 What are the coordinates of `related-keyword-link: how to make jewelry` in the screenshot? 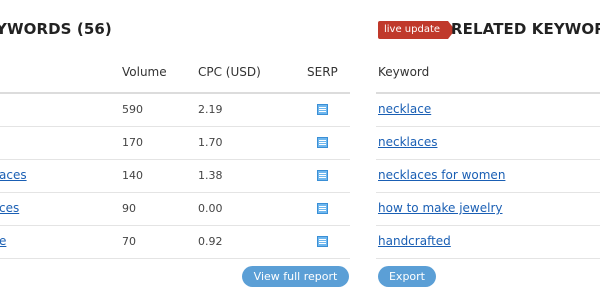 It's located at (440, 208).